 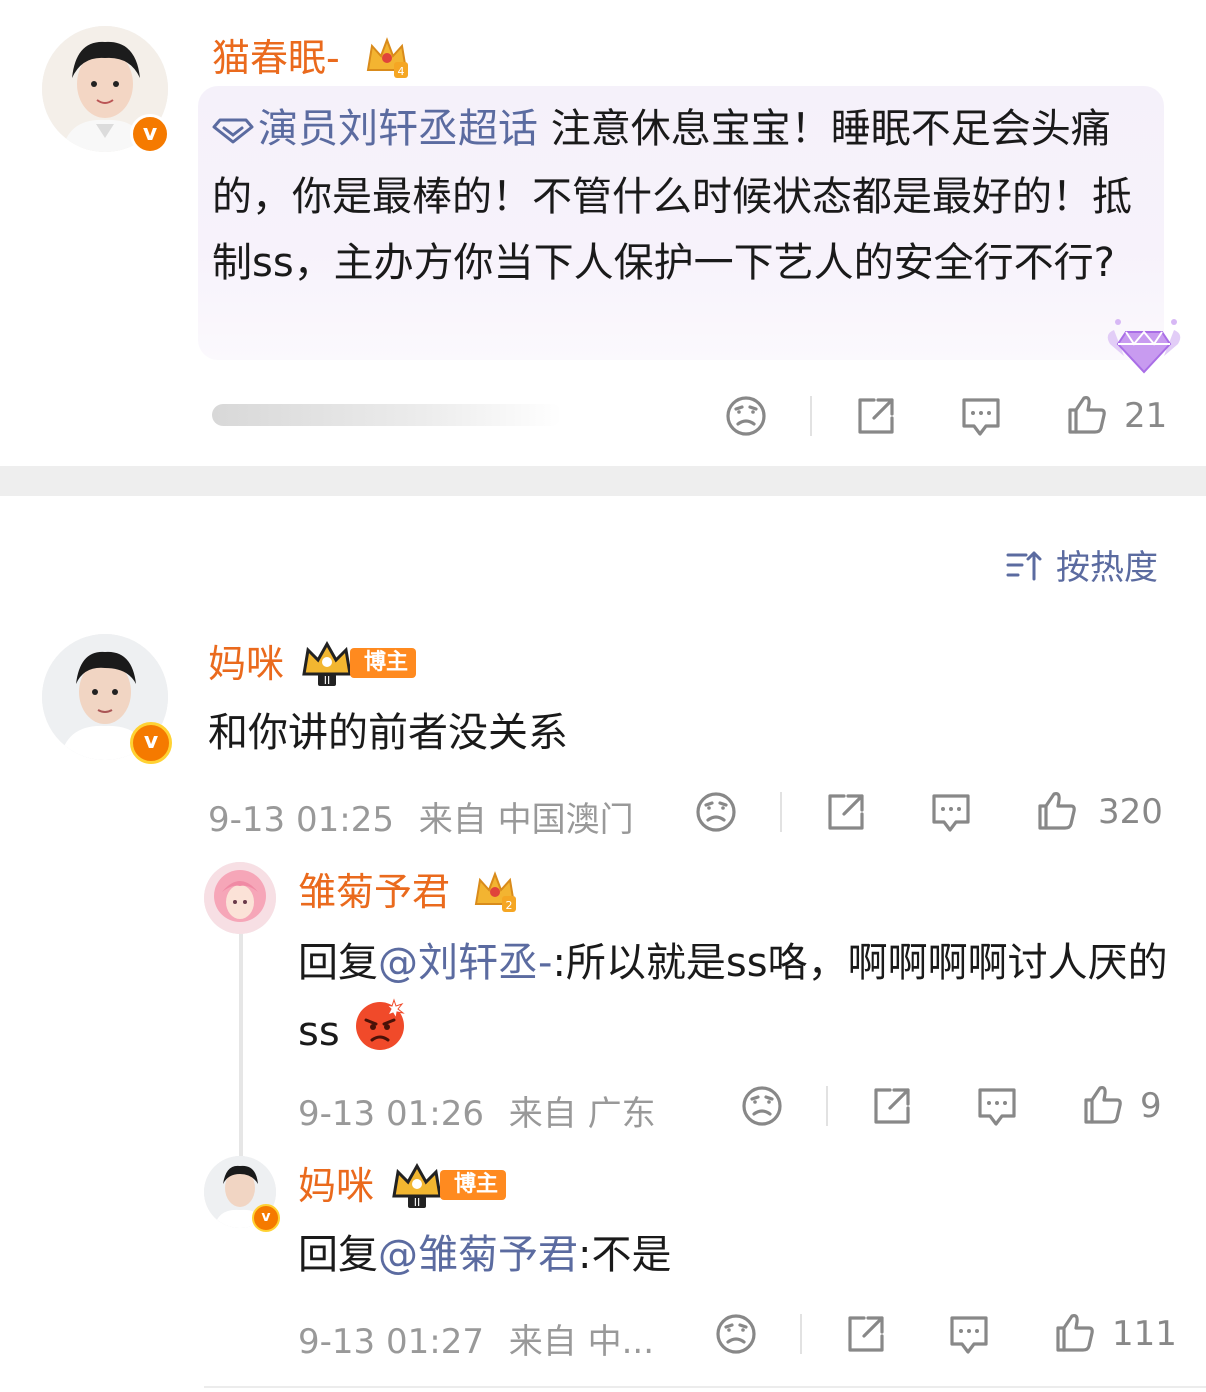 I want to click on crown-icon: 2, so click(x=495, y=891).